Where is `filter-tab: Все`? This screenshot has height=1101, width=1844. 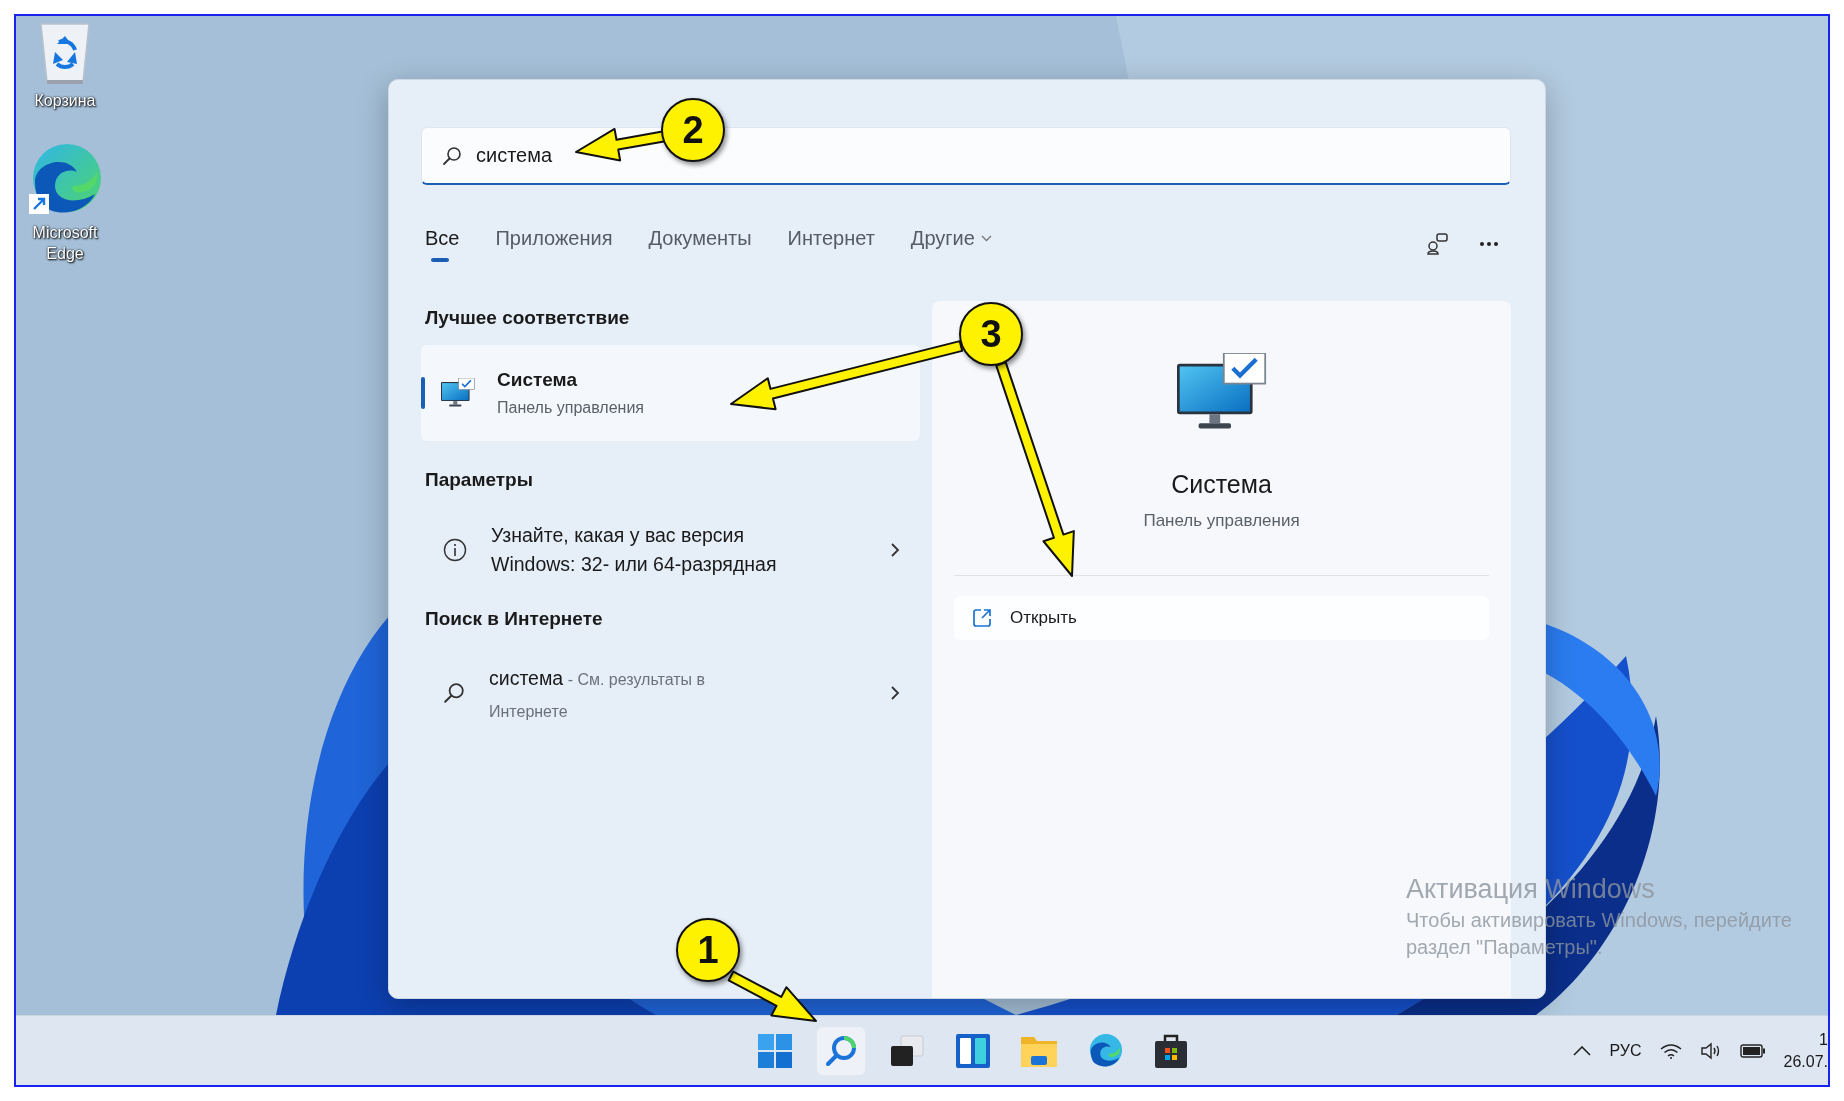
filter-tab: Все is located at coordinates (442, 244).